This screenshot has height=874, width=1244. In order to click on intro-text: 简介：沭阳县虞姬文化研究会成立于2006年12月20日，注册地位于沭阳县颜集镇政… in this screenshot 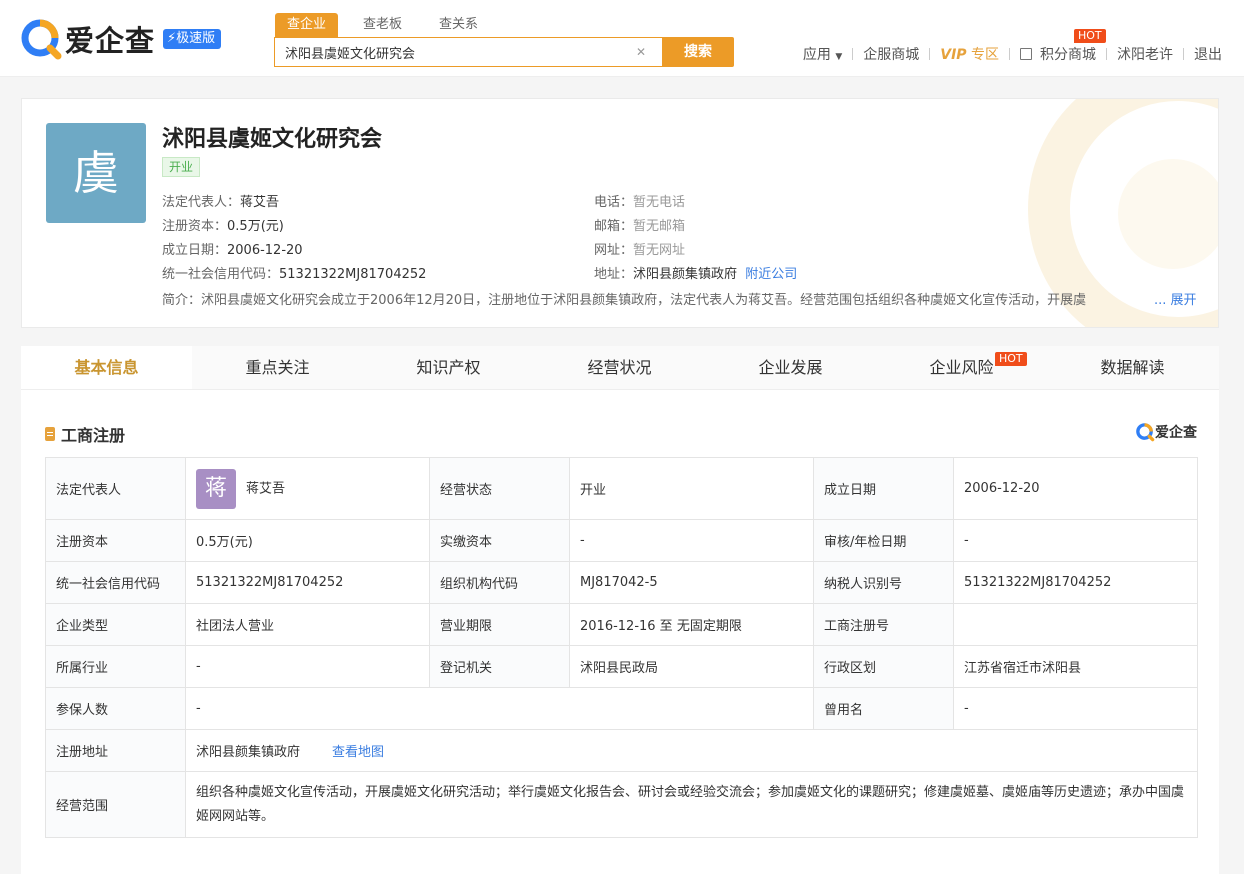, I will do `click(624, 300)`.